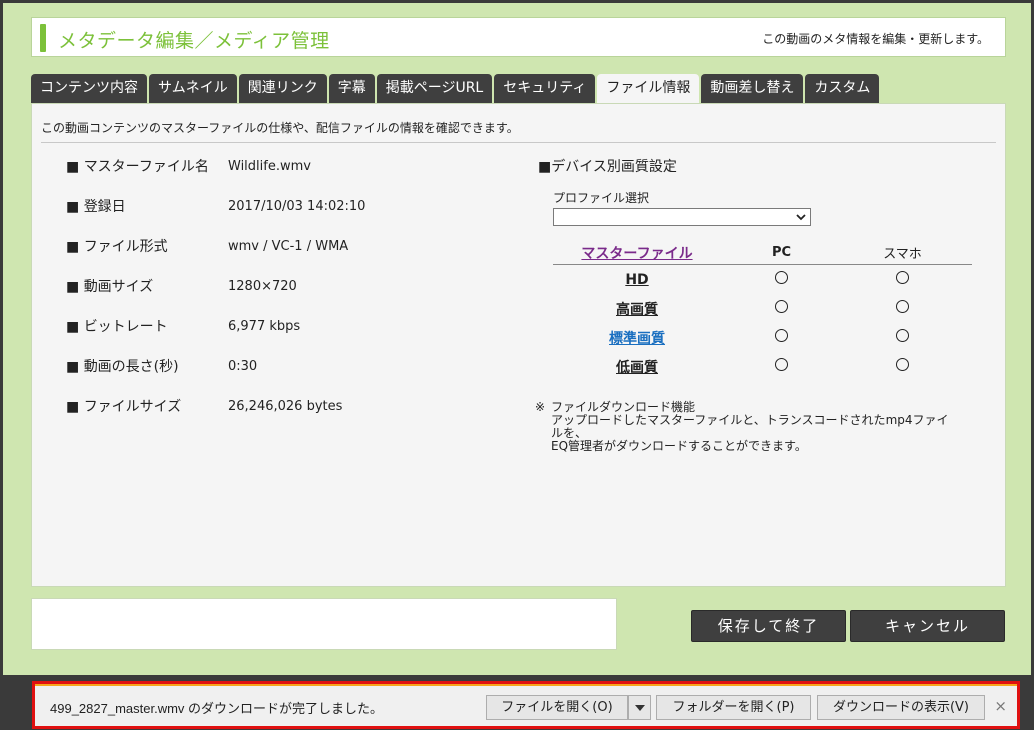 Image resolution: width=1034 pixels, height=730 pixels. What do you see at coordinates (147, 166) in the screenshot?
I see `info-label: マスターファイル名` at bounding box center [147, 166].